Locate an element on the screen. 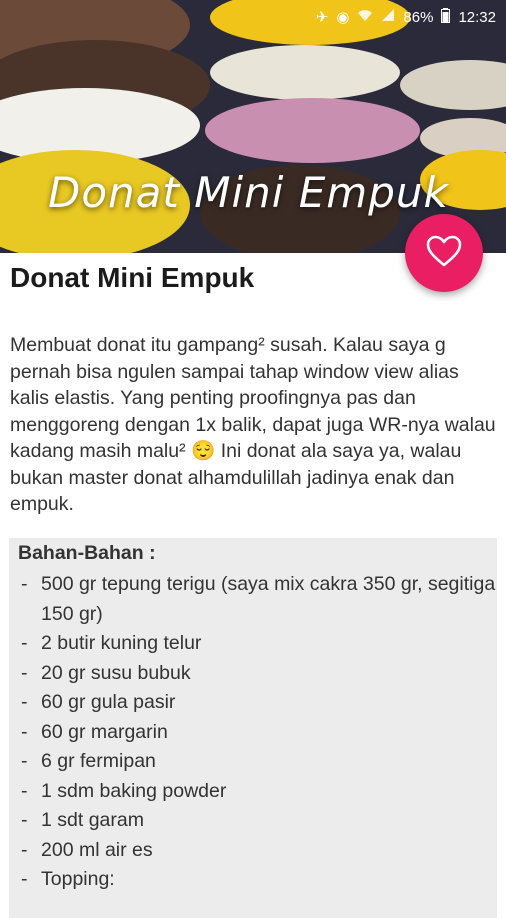 The image size is (506, 918). status-bar: ✈ ◉ 86% 12:32 is located at coordinates (253, 17).